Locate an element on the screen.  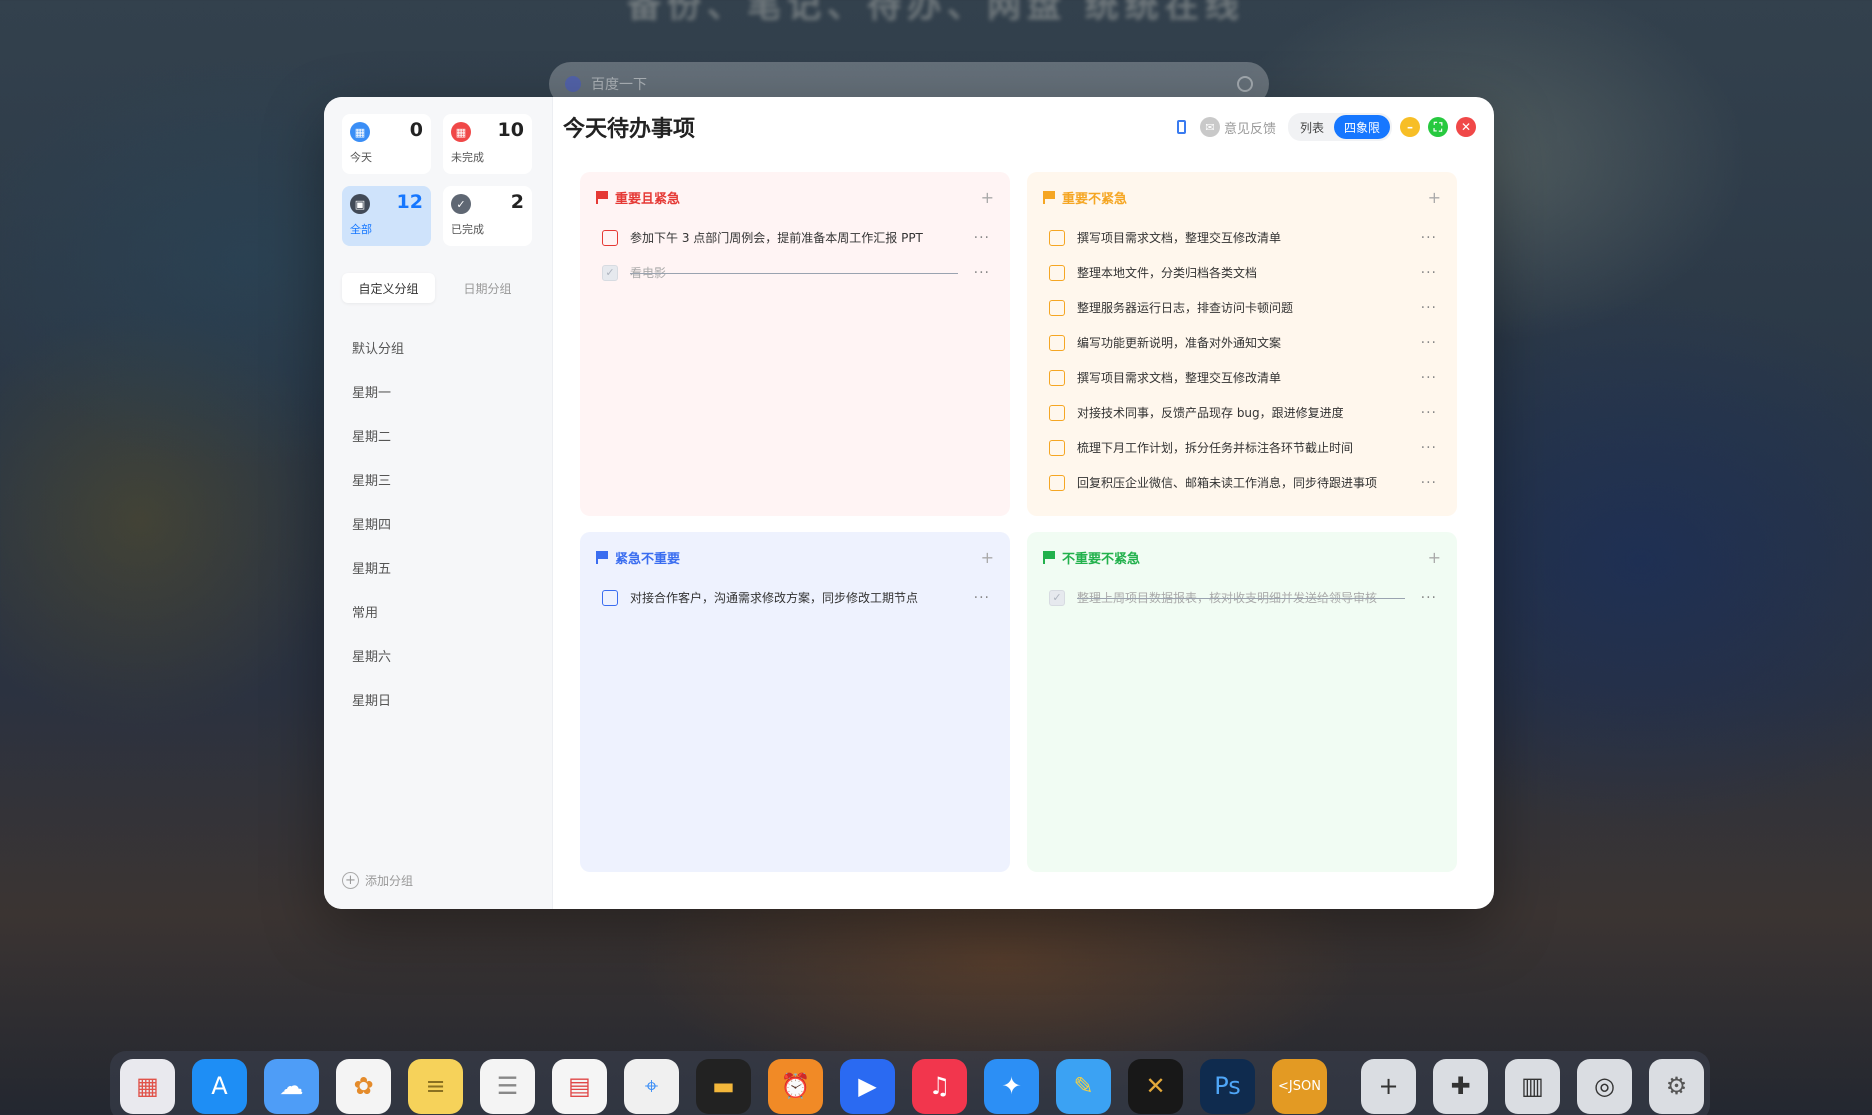
notes-icon: ≡ is located at coordinates (435, 1086).